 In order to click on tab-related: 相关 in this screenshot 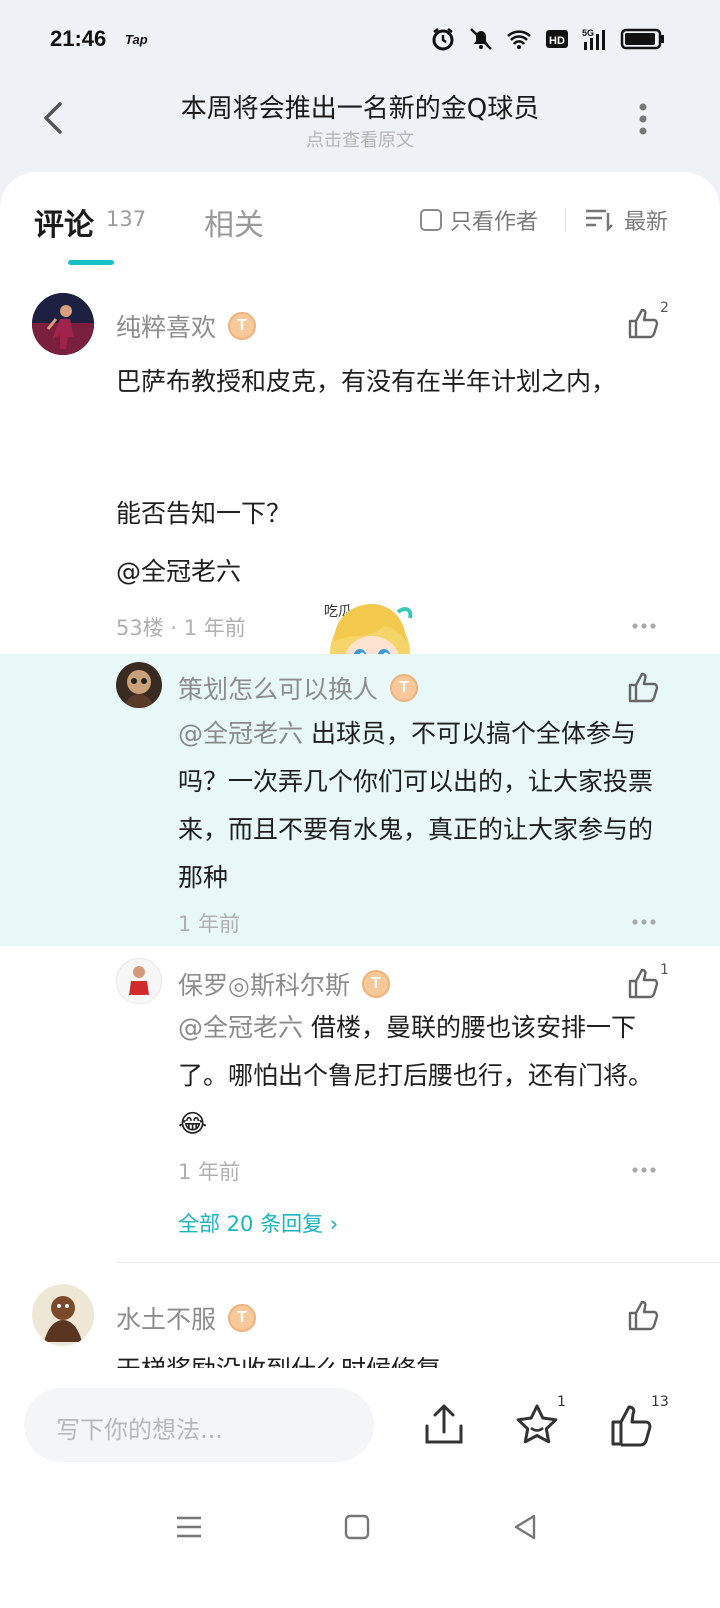, I will do `click(234, 222)`.